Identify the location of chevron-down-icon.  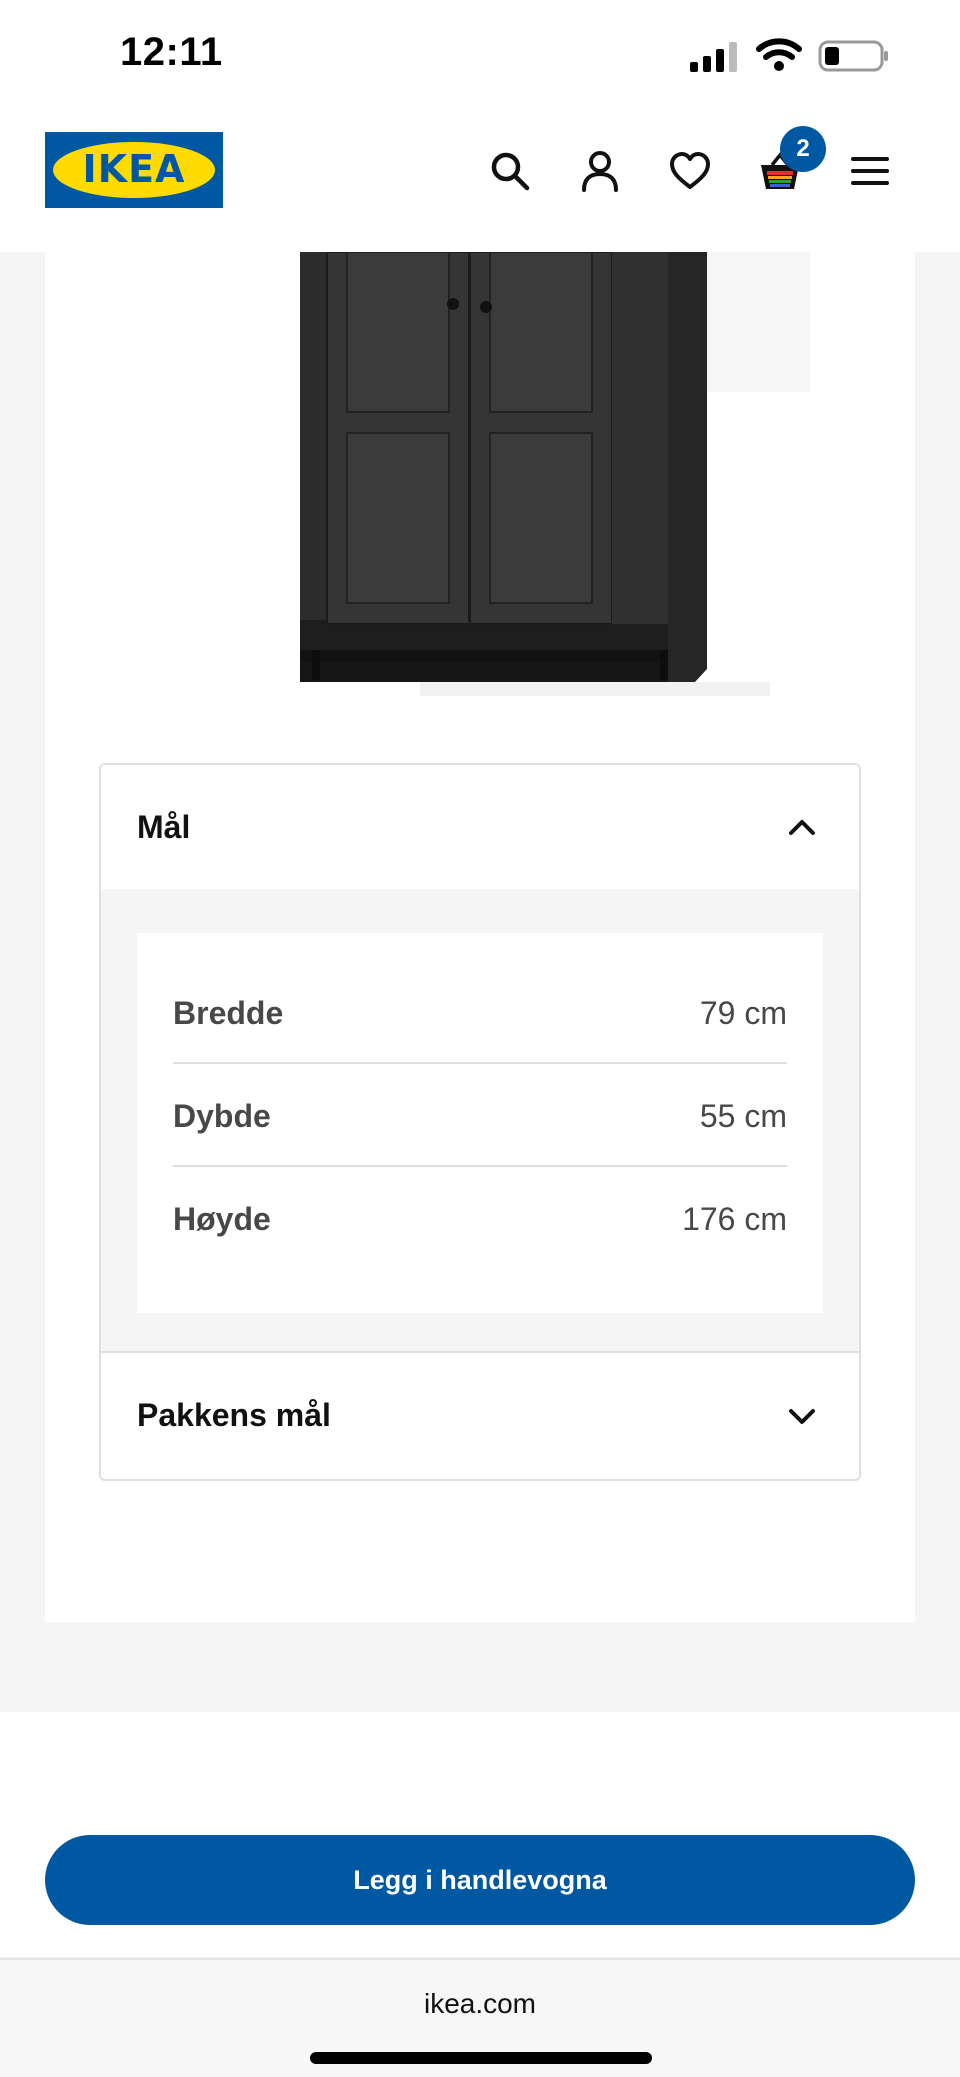
(802, 1416).